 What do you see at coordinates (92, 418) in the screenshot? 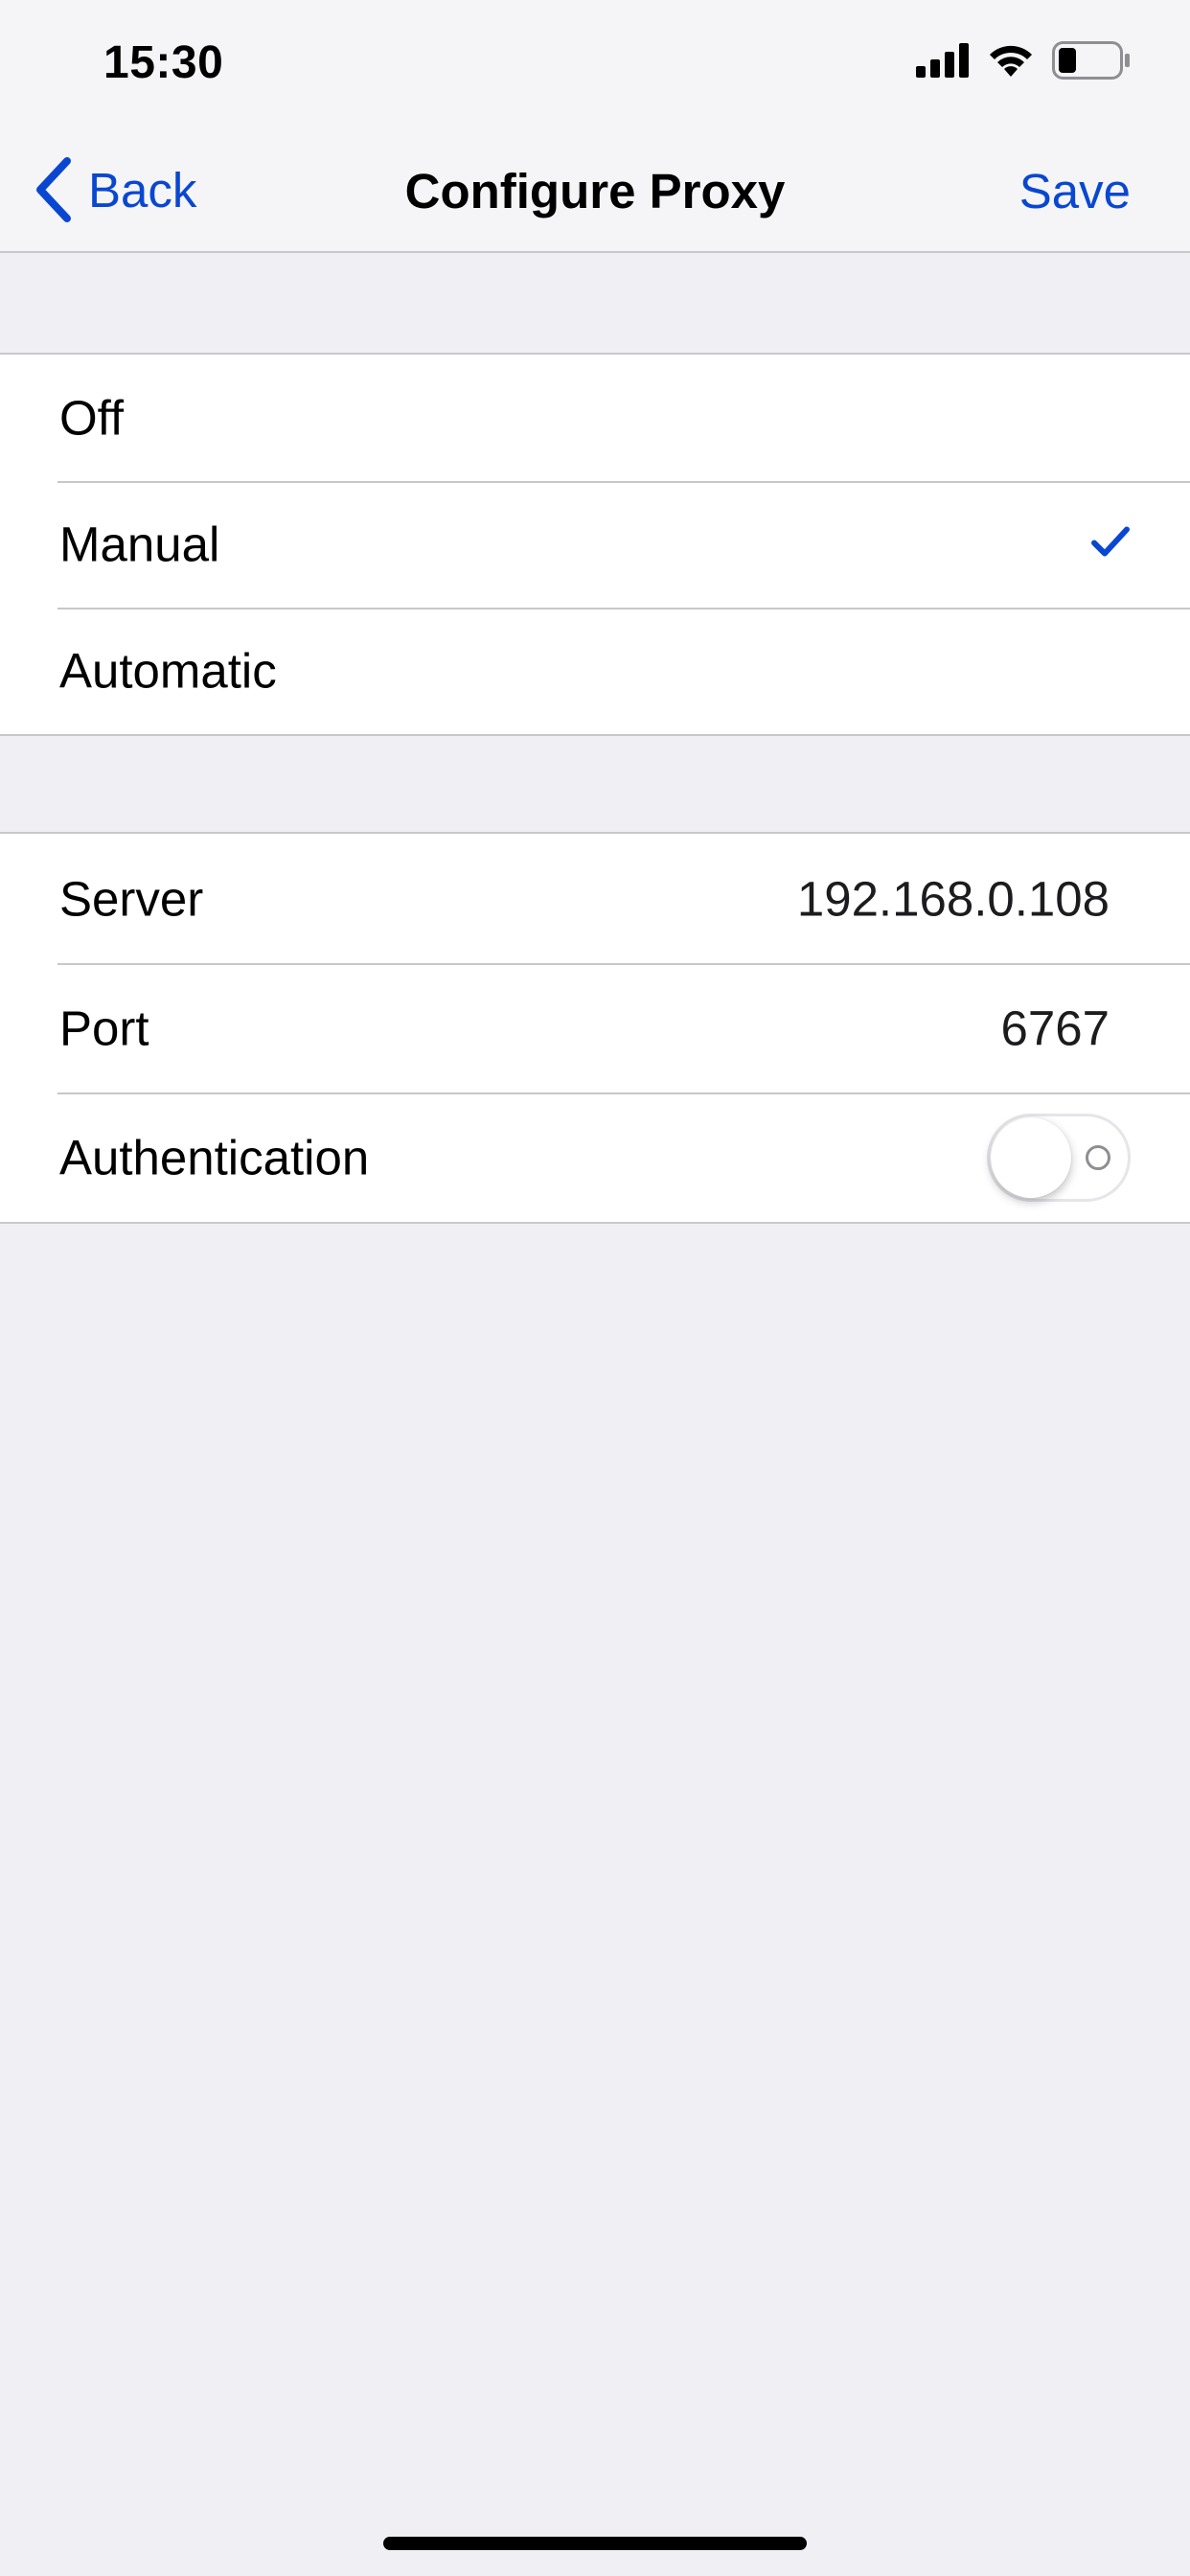
I see `proxy-mode-off-label: Off` at bounding box center [92, 418].